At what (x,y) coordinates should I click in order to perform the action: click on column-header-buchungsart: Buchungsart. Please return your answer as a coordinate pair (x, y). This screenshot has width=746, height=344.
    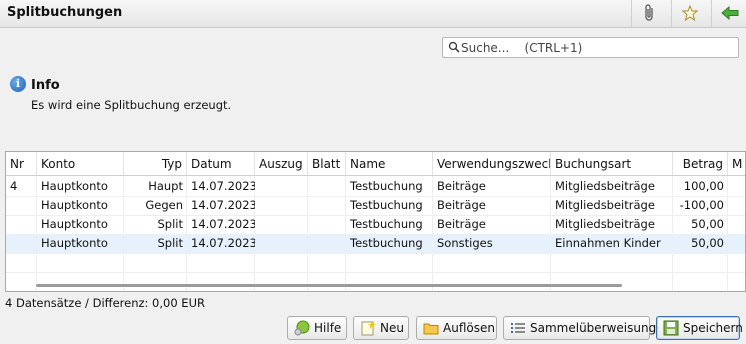
    Looking at the image, I should click on (612, 163).